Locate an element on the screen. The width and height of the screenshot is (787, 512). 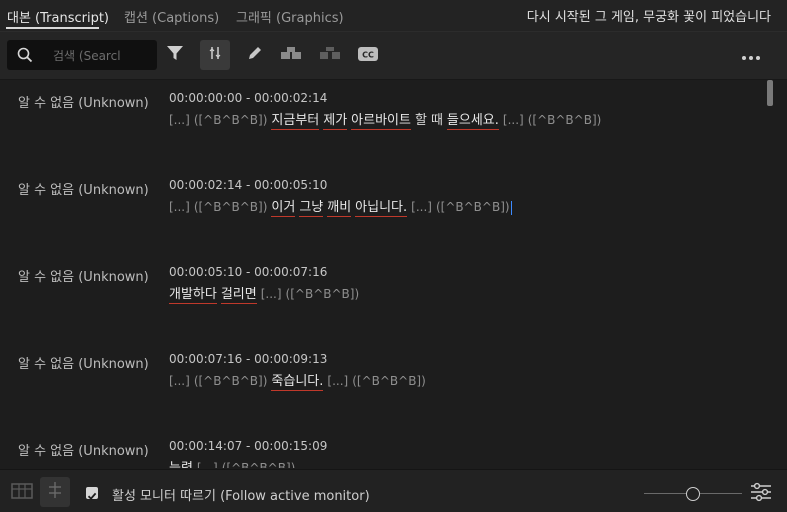
pencil-icon is located at coordinates (255, 55).